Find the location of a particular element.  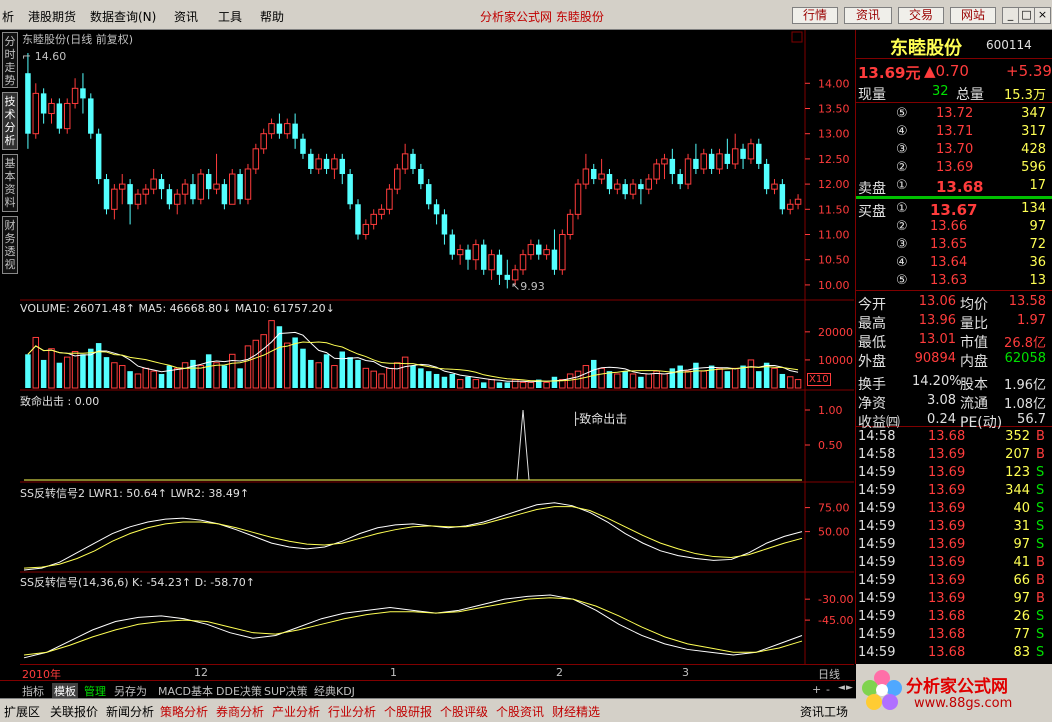

stat-value: 13.06 is located at coordinates (937, 301).